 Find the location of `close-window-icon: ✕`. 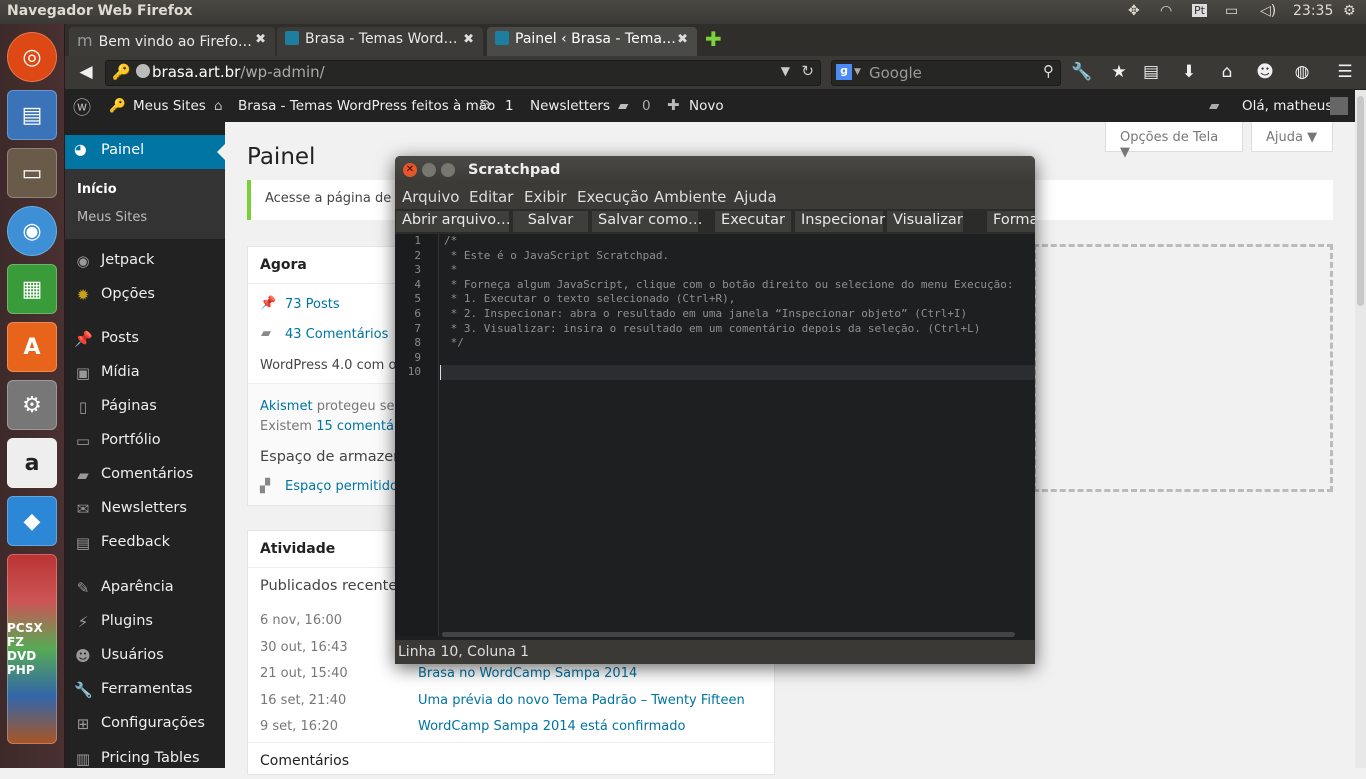

close-window-icon: ✕ is located at coordinates (410, 170).